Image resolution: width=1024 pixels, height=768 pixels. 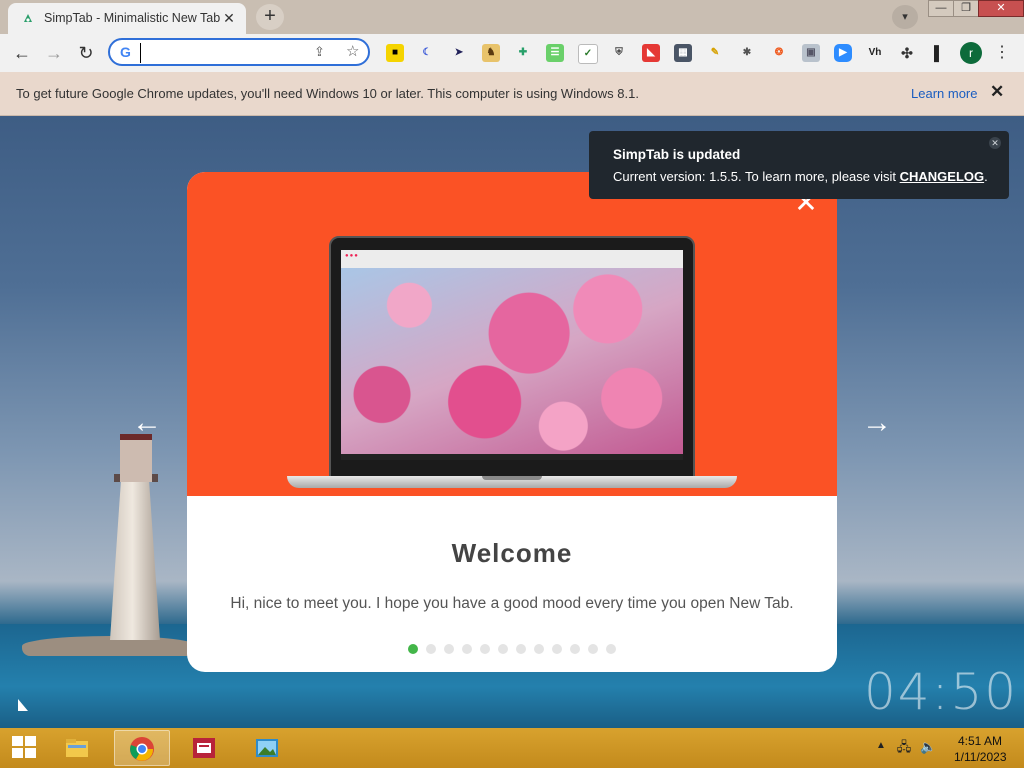 What do you see at coordinates (715, 53) in the screenshot?
I see `pencil-icon: ✎` at bounding box center [715, 53].